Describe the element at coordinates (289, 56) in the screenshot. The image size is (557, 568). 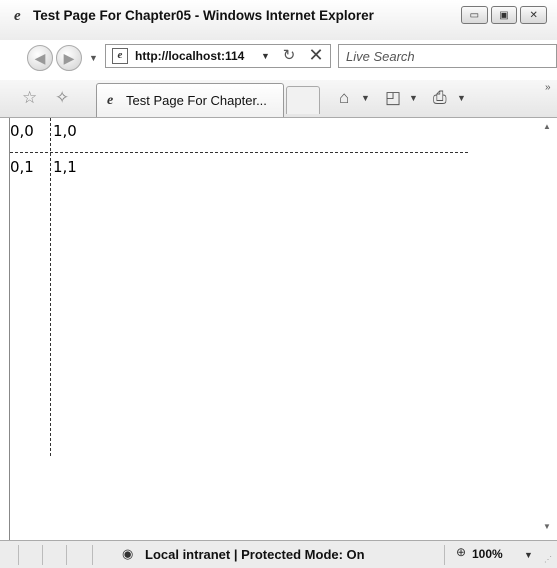
I see `refresh-icon: ↻` at that location.